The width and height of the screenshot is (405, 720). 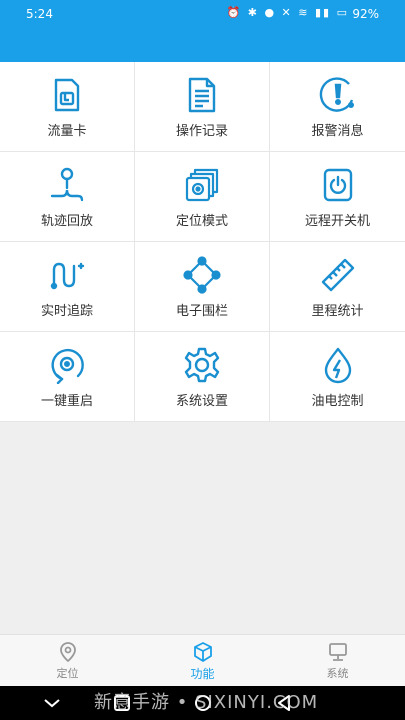 I want to click on grid-item-label: 电子围栏, so click(x=201, y=311).